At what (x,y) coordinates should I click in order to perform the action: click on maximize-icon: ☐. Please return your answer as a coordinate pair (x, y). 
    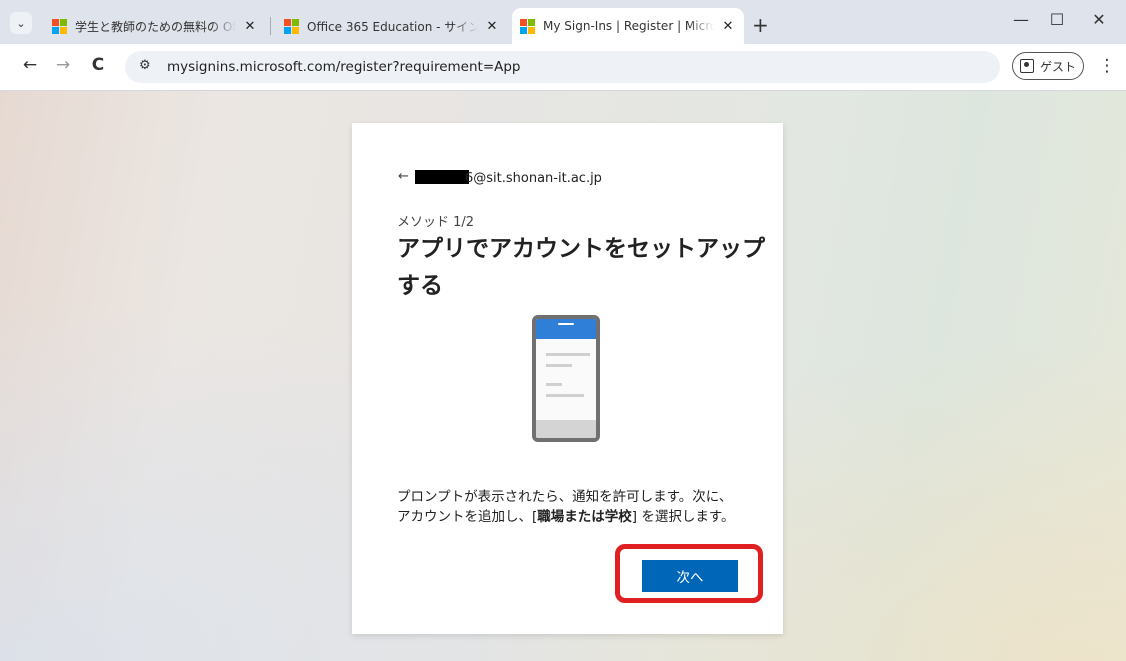
    Looking at the image, I should click on (1057, 19).